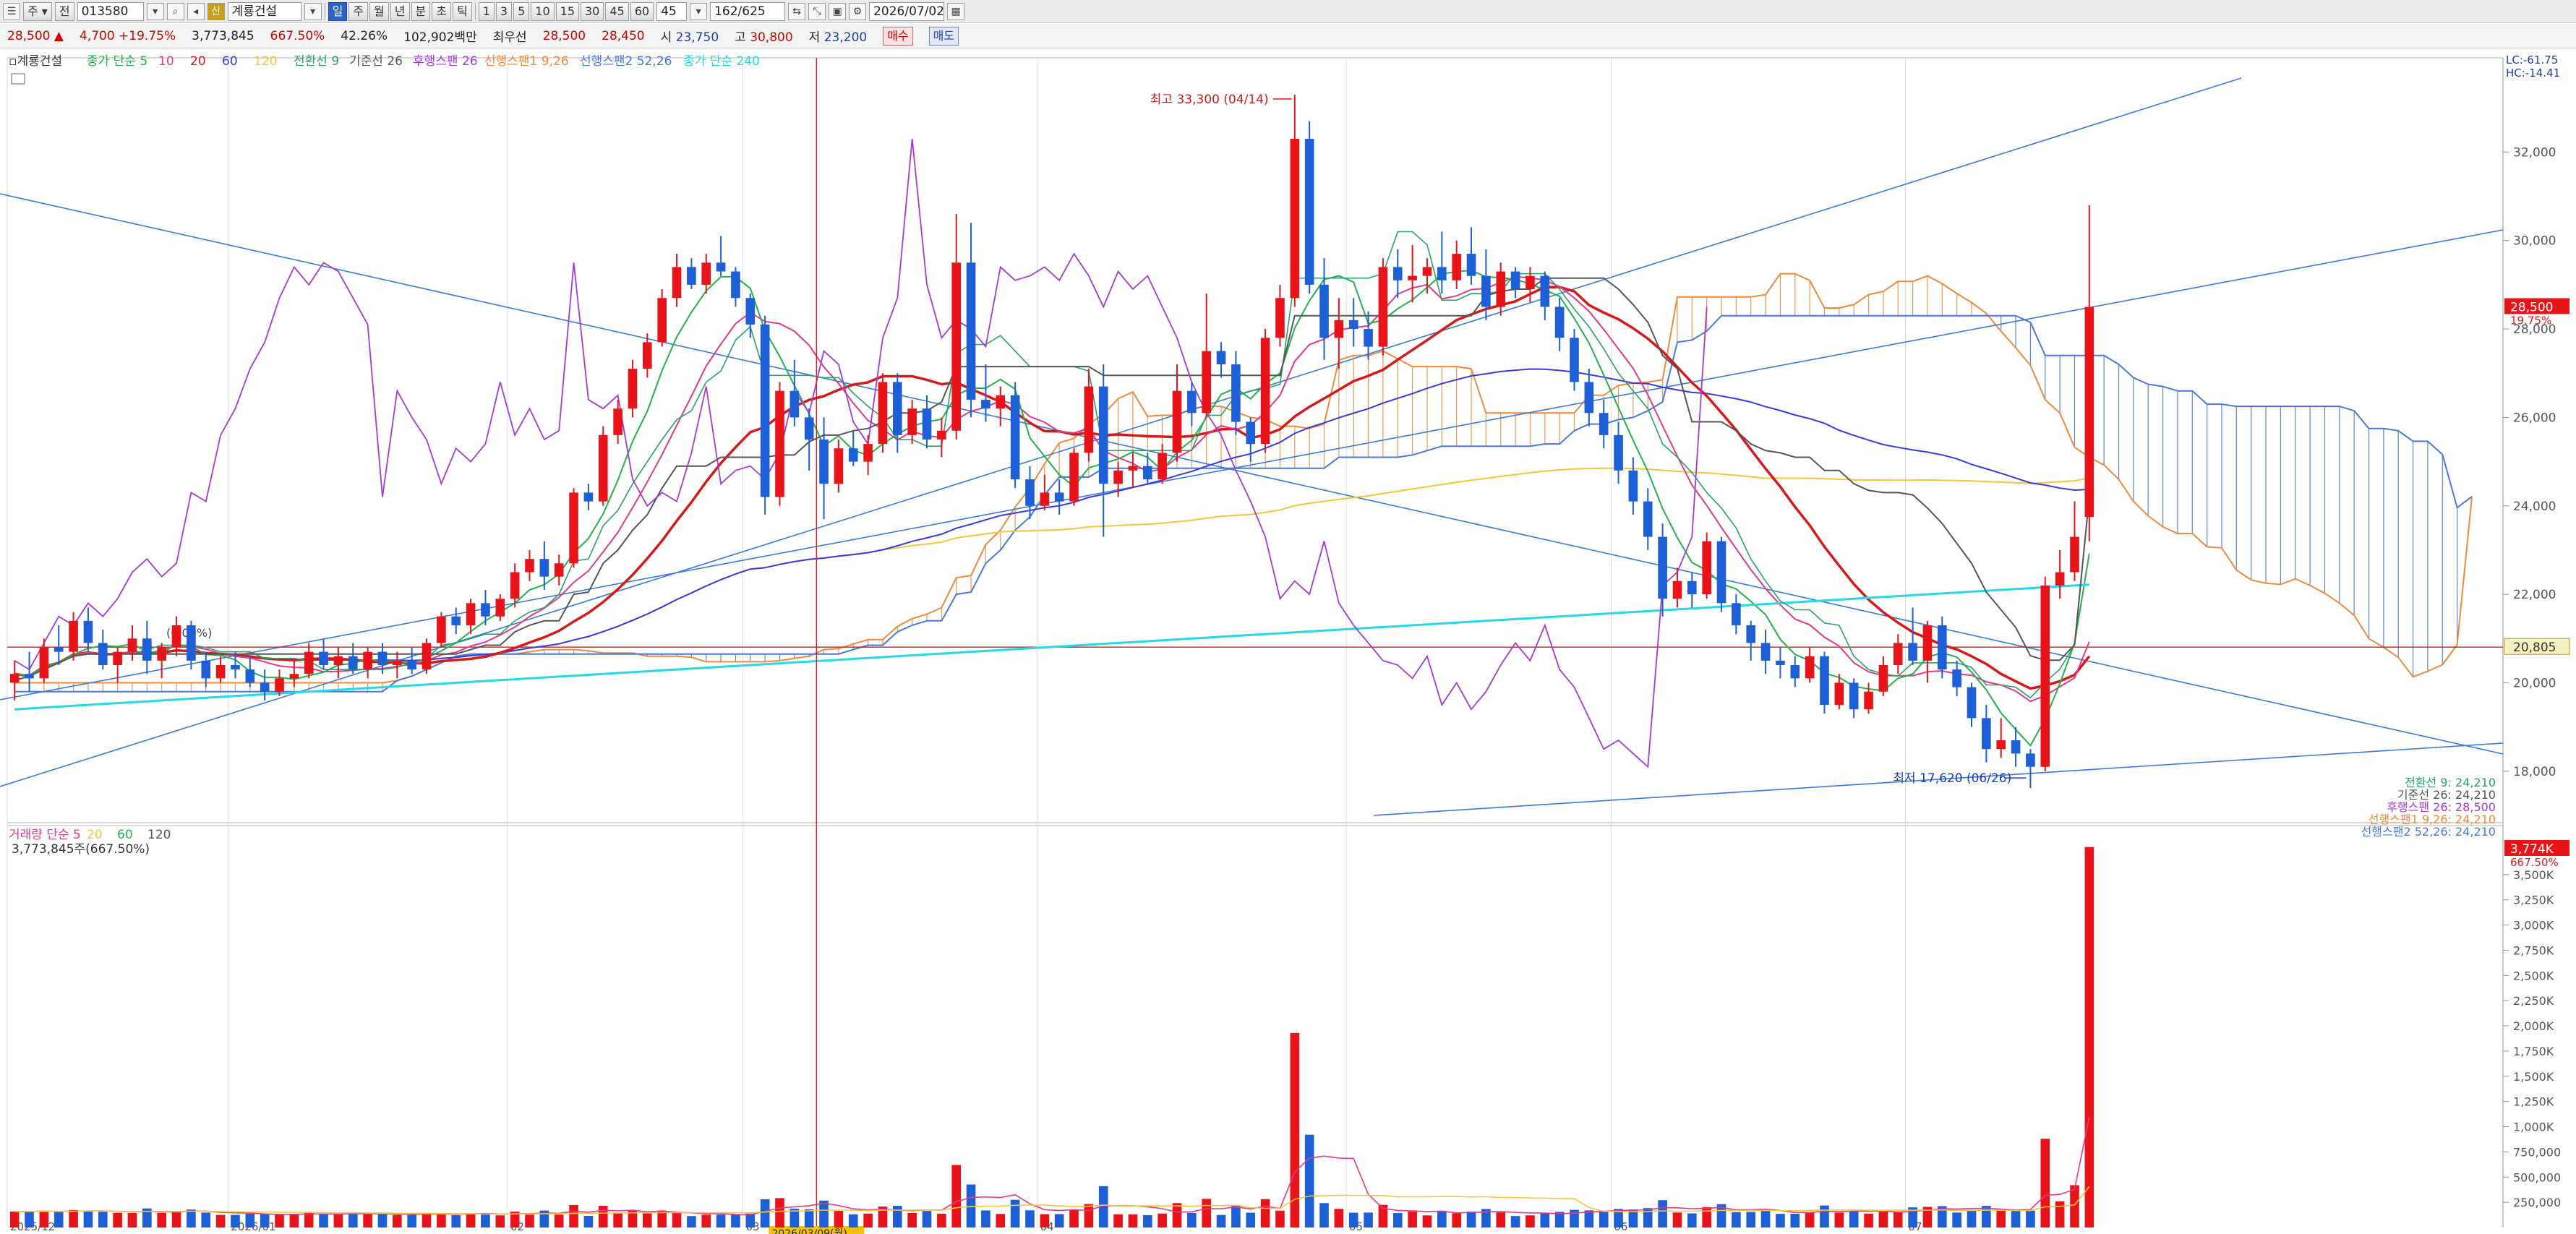 Image resolution: width=2576 pixels, height=1234 pixels. What do you see at coordinates (338, 11) in the screenshot?
I see `period-button: 일` at bounding box center [338, 11].